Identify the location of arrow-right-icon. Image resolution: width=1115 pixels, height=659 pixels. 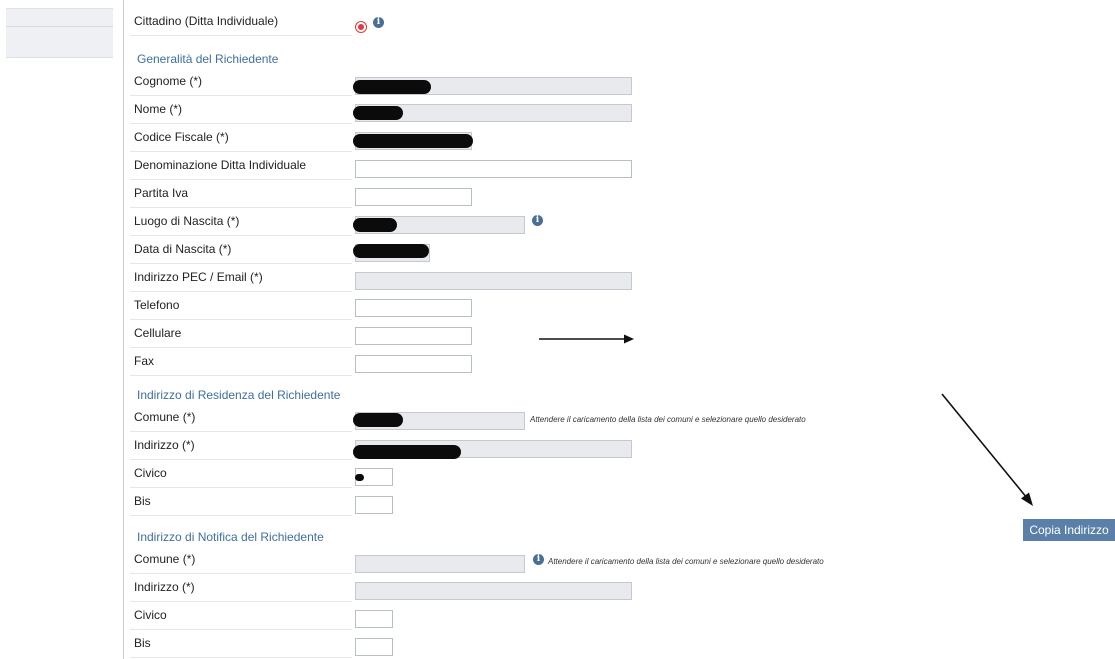
(586, 339).